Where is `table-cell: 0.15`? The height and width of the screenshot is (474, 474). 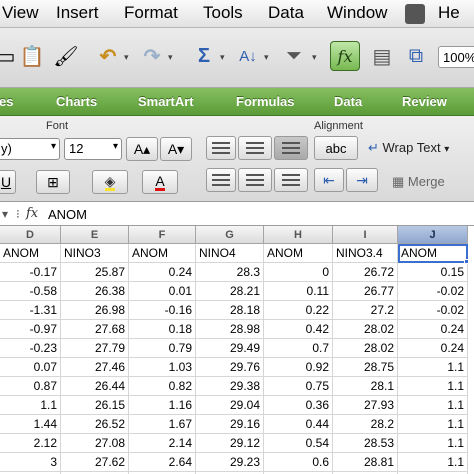 table-cell: 0.15 is located at coordinates (433, 272).